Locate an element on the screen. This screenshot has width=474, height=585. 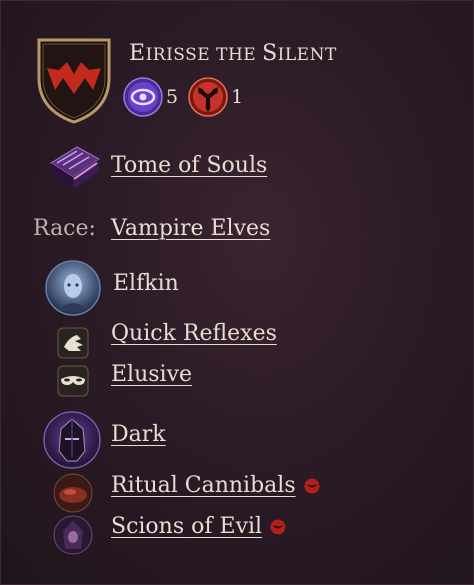
trait-row-reflexes: Quick Reflexes is located at coordinates (194, 333).